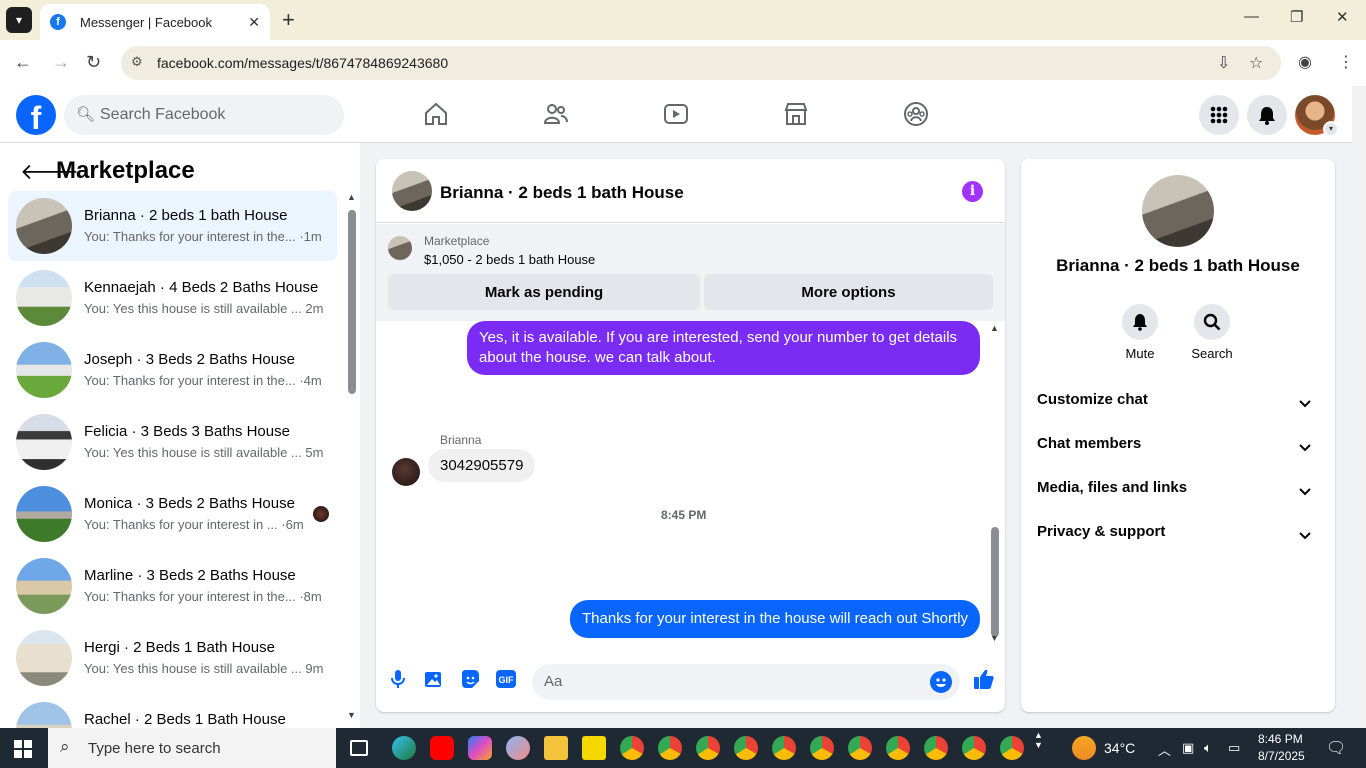 The width and height of the screenshot is (1366, 768). What do you see at coordinates (506, 679) in the screenshot?
I see `gif-icon: GIF` at bounding box center [506, 679].